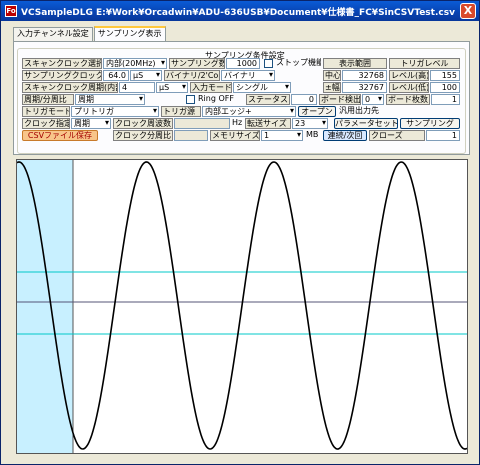 This screenshot has width=480, height=465. Describe the element at coordinates (62, 63) in the screenshot. I see `scan-clock-select-label: スキャンクロック選択` at that location.